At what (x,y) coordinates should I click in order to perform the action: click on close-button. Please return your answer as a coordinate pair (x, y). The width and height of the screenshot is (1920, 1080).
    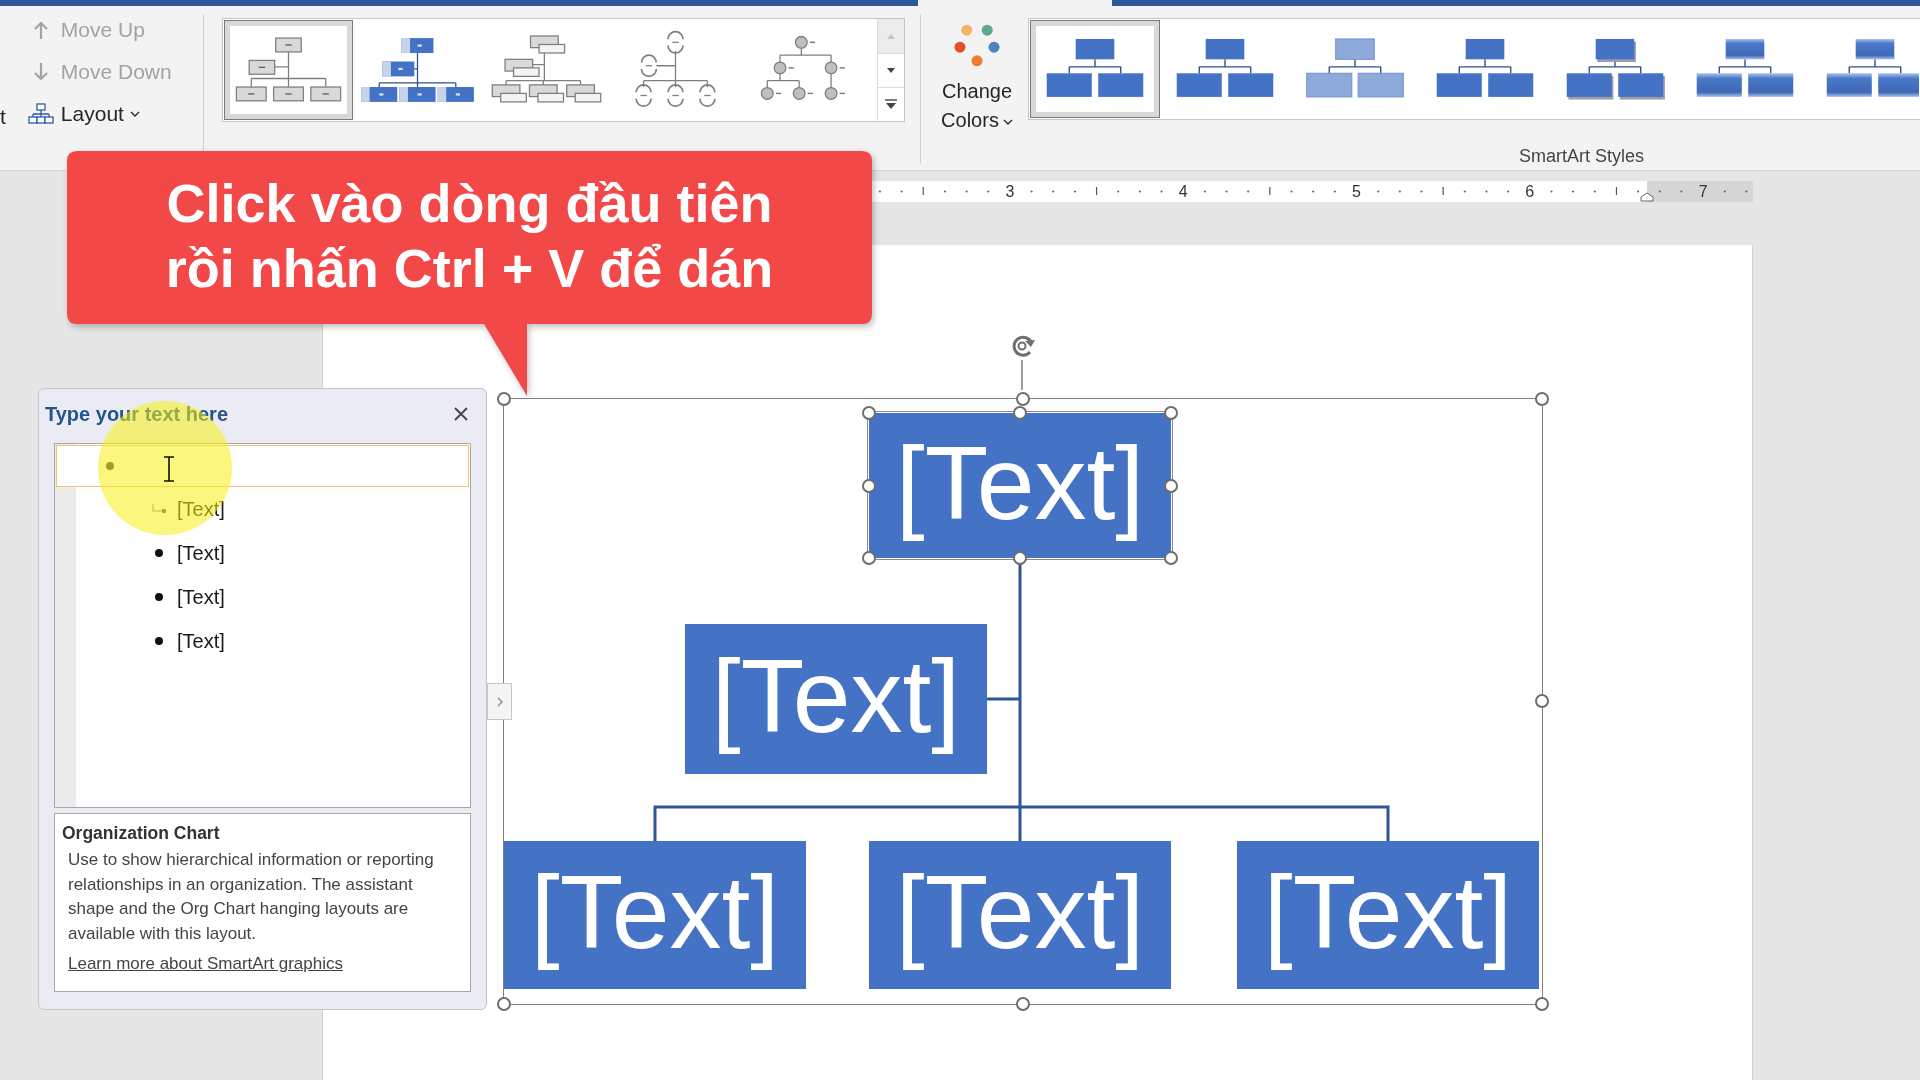
    Looking at the image, I should click on (461, 414).